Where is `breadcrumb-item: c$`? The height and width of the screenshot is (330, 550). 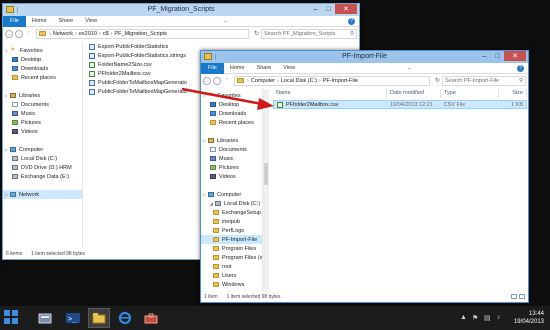
breadcrumb-item: c$ is located at coordinates (106, 34).